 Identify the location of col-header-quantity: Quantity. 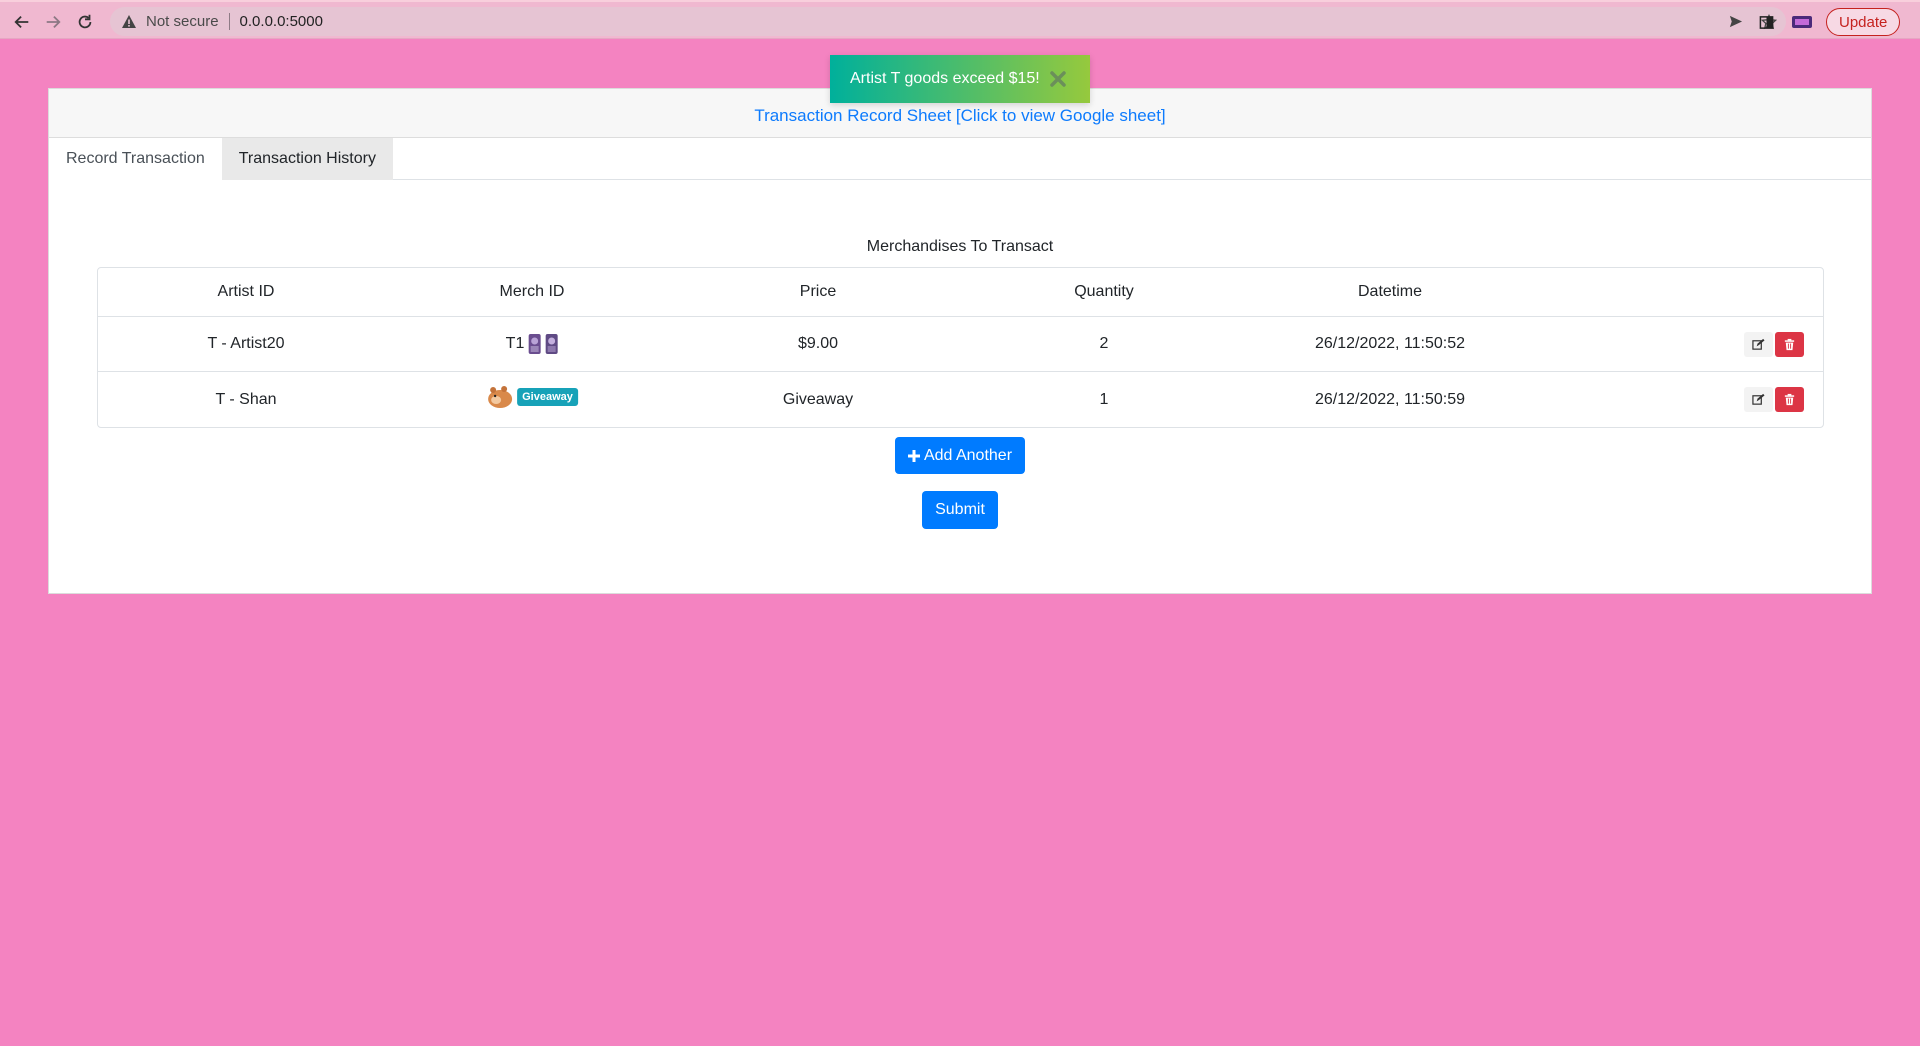
(1104, 291).